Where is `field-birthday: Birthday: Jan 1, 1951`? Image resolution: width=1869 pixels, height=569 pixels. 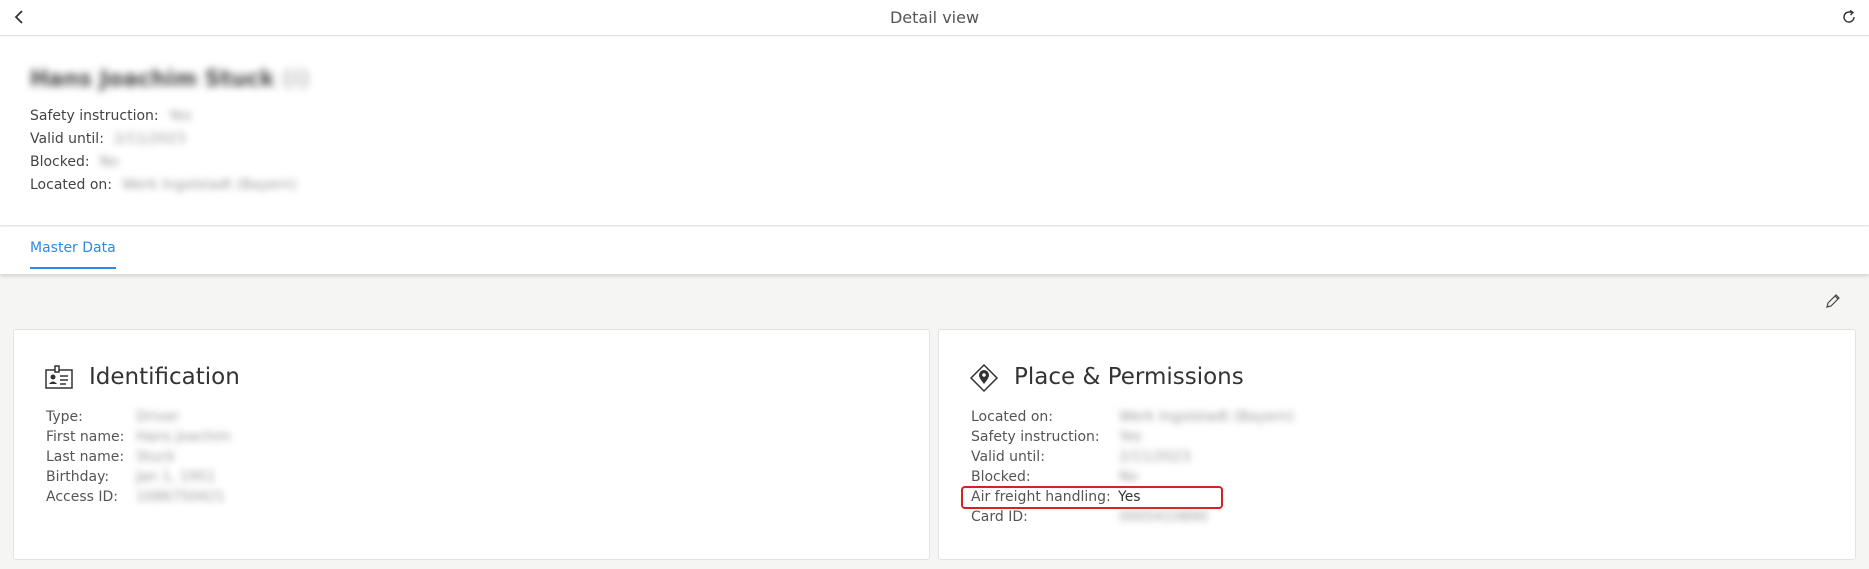 field-birthday: Birthday: Jan 1, 1951 is located at coordinates (130, 477).